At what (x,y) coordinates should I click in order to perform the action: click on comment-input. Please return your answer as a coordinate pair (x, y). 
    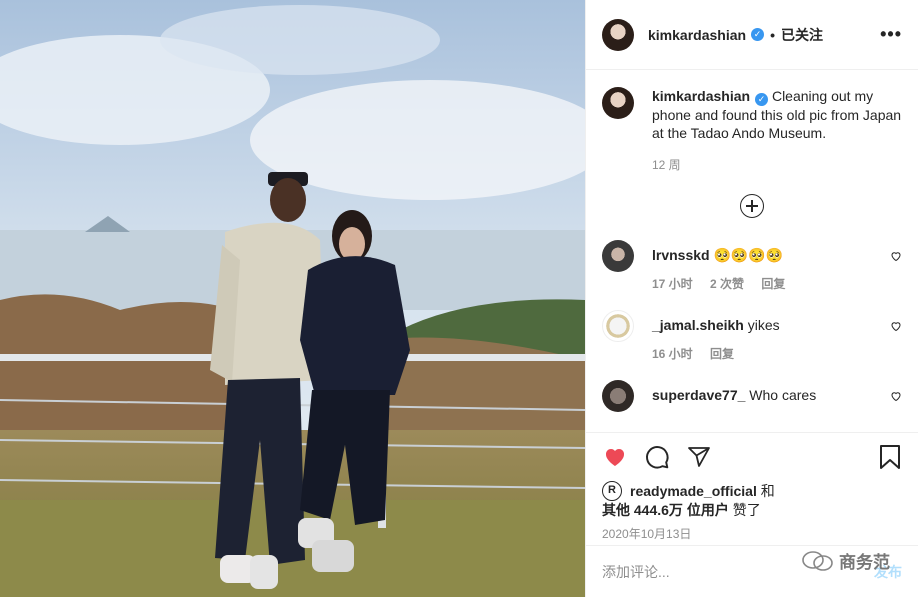
    Looking at the image, I should click on (712, 571).